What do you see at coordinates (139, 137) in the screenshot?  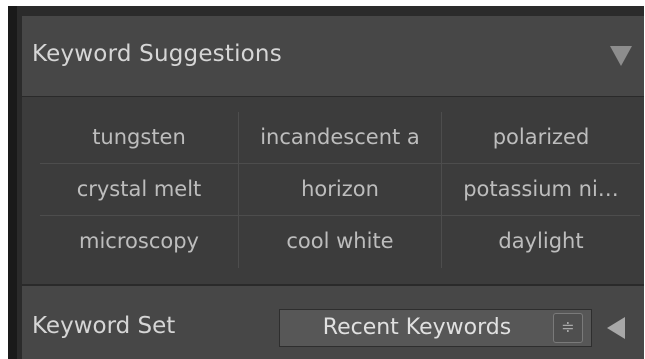 I see `keyword-suggestion: tungsten` at bounding box center [139, 137].